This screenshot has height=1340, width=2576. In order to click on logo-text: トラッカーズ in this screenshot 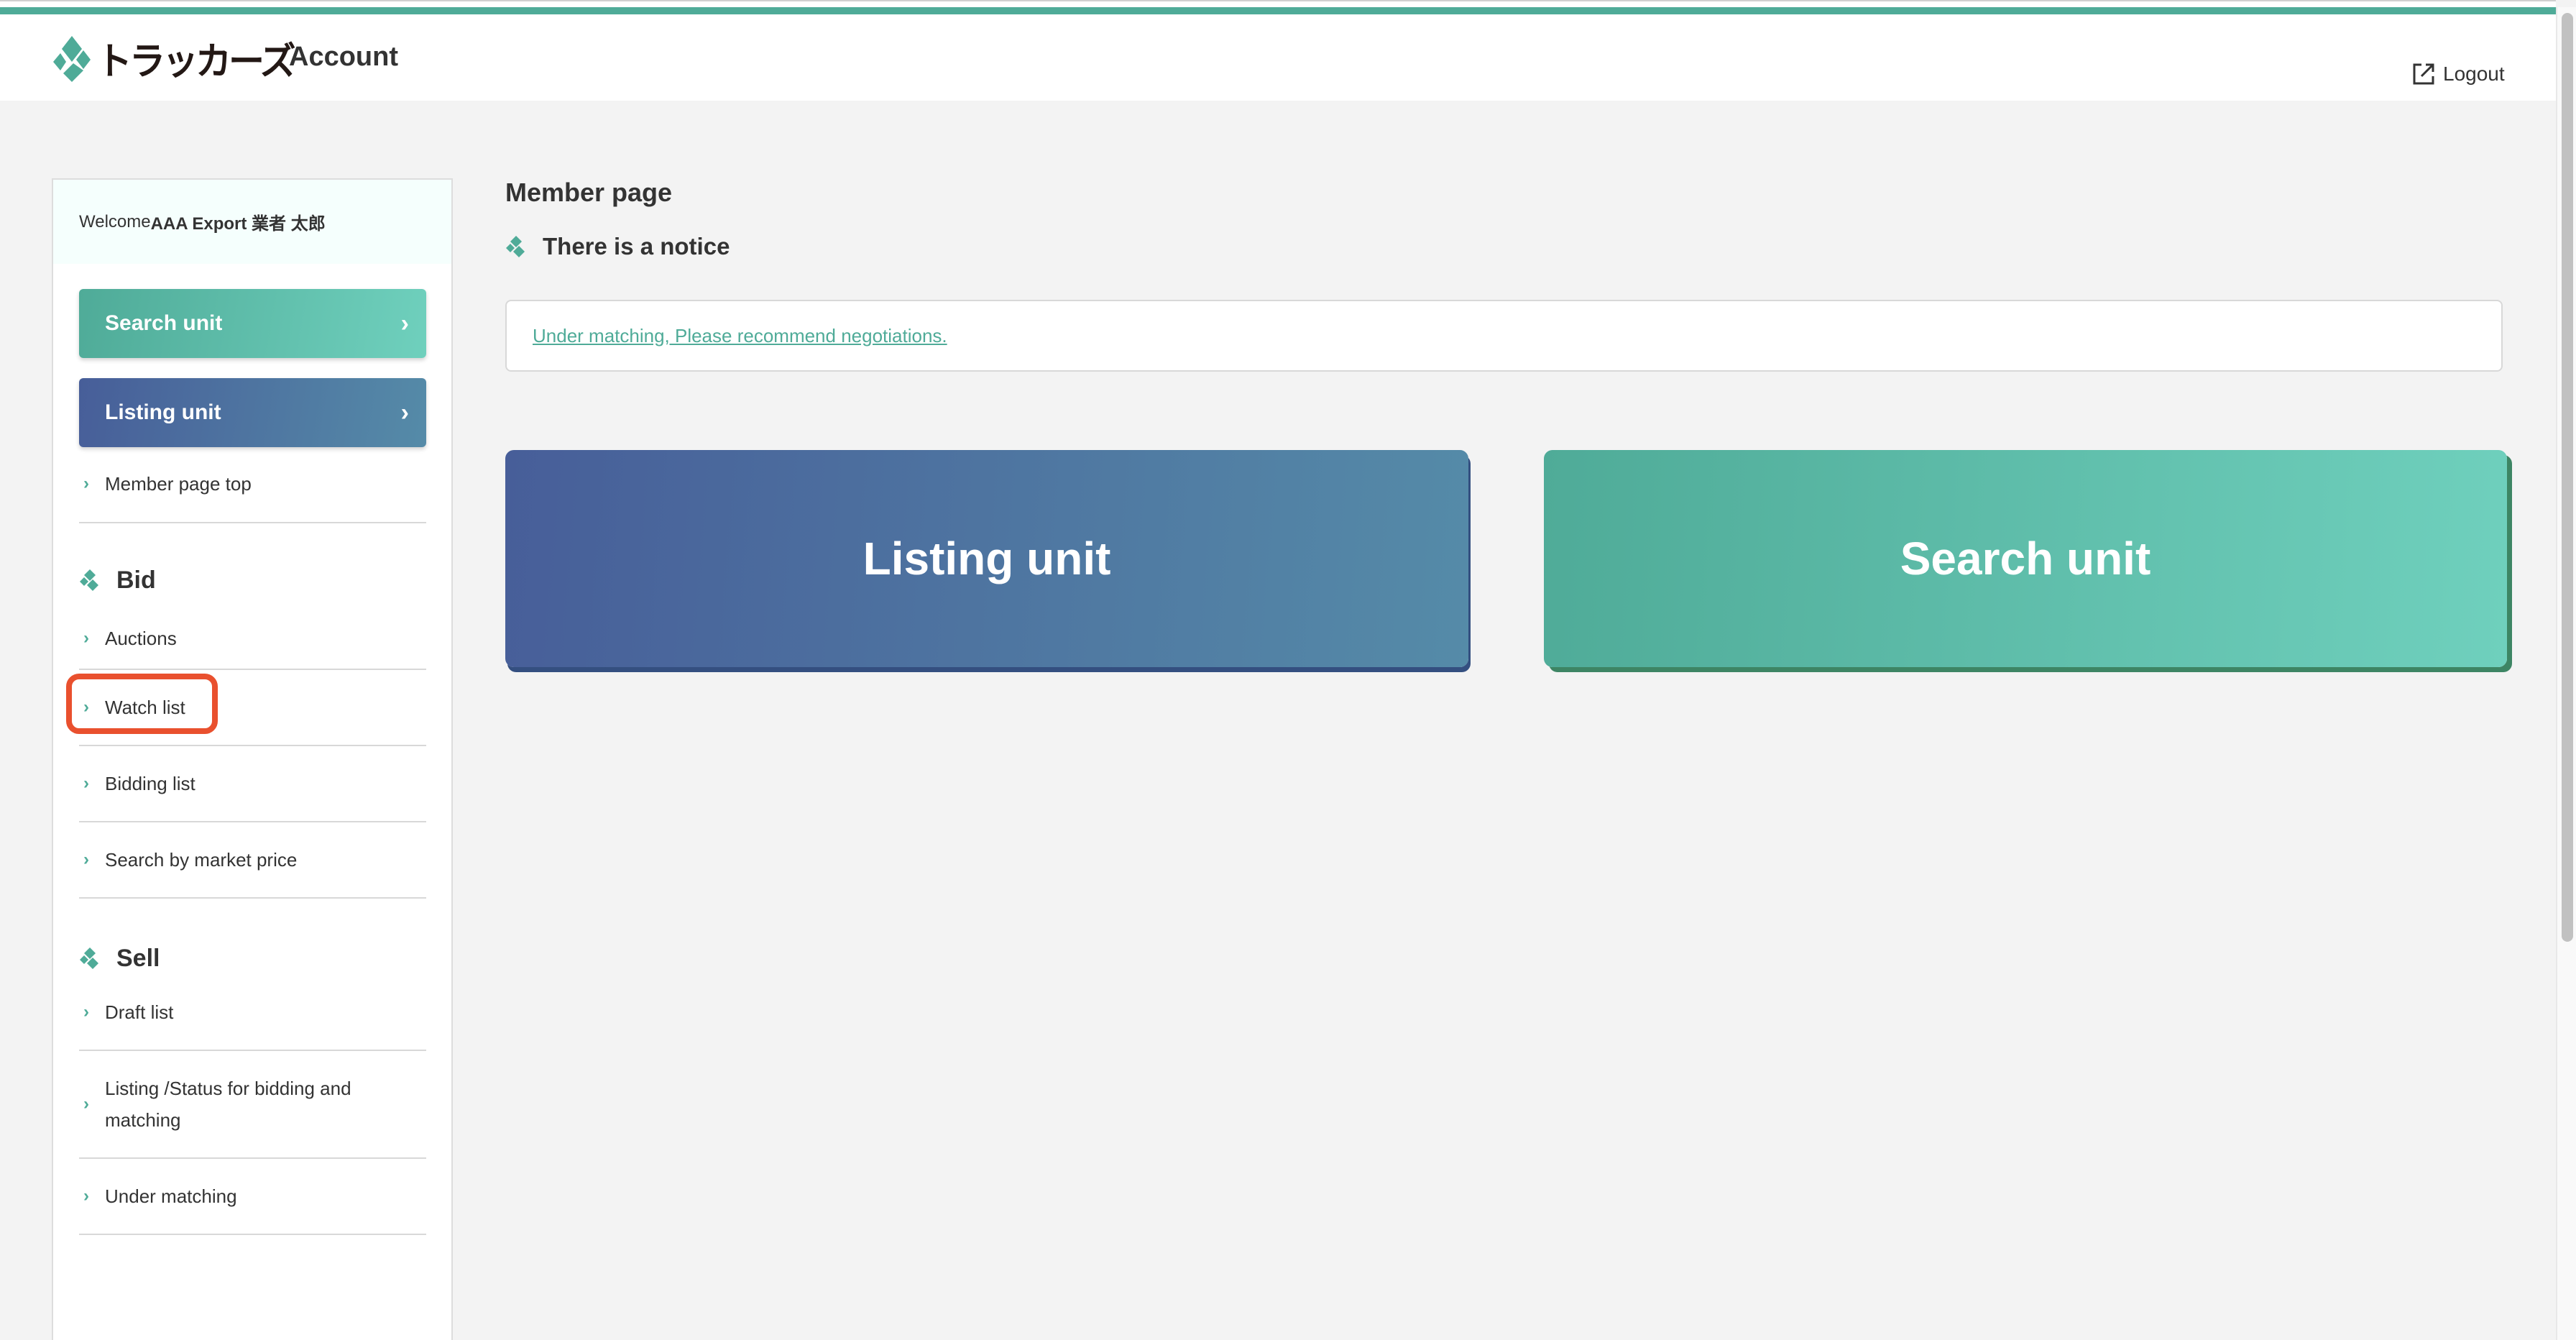, I will do `click(195, 61)`.